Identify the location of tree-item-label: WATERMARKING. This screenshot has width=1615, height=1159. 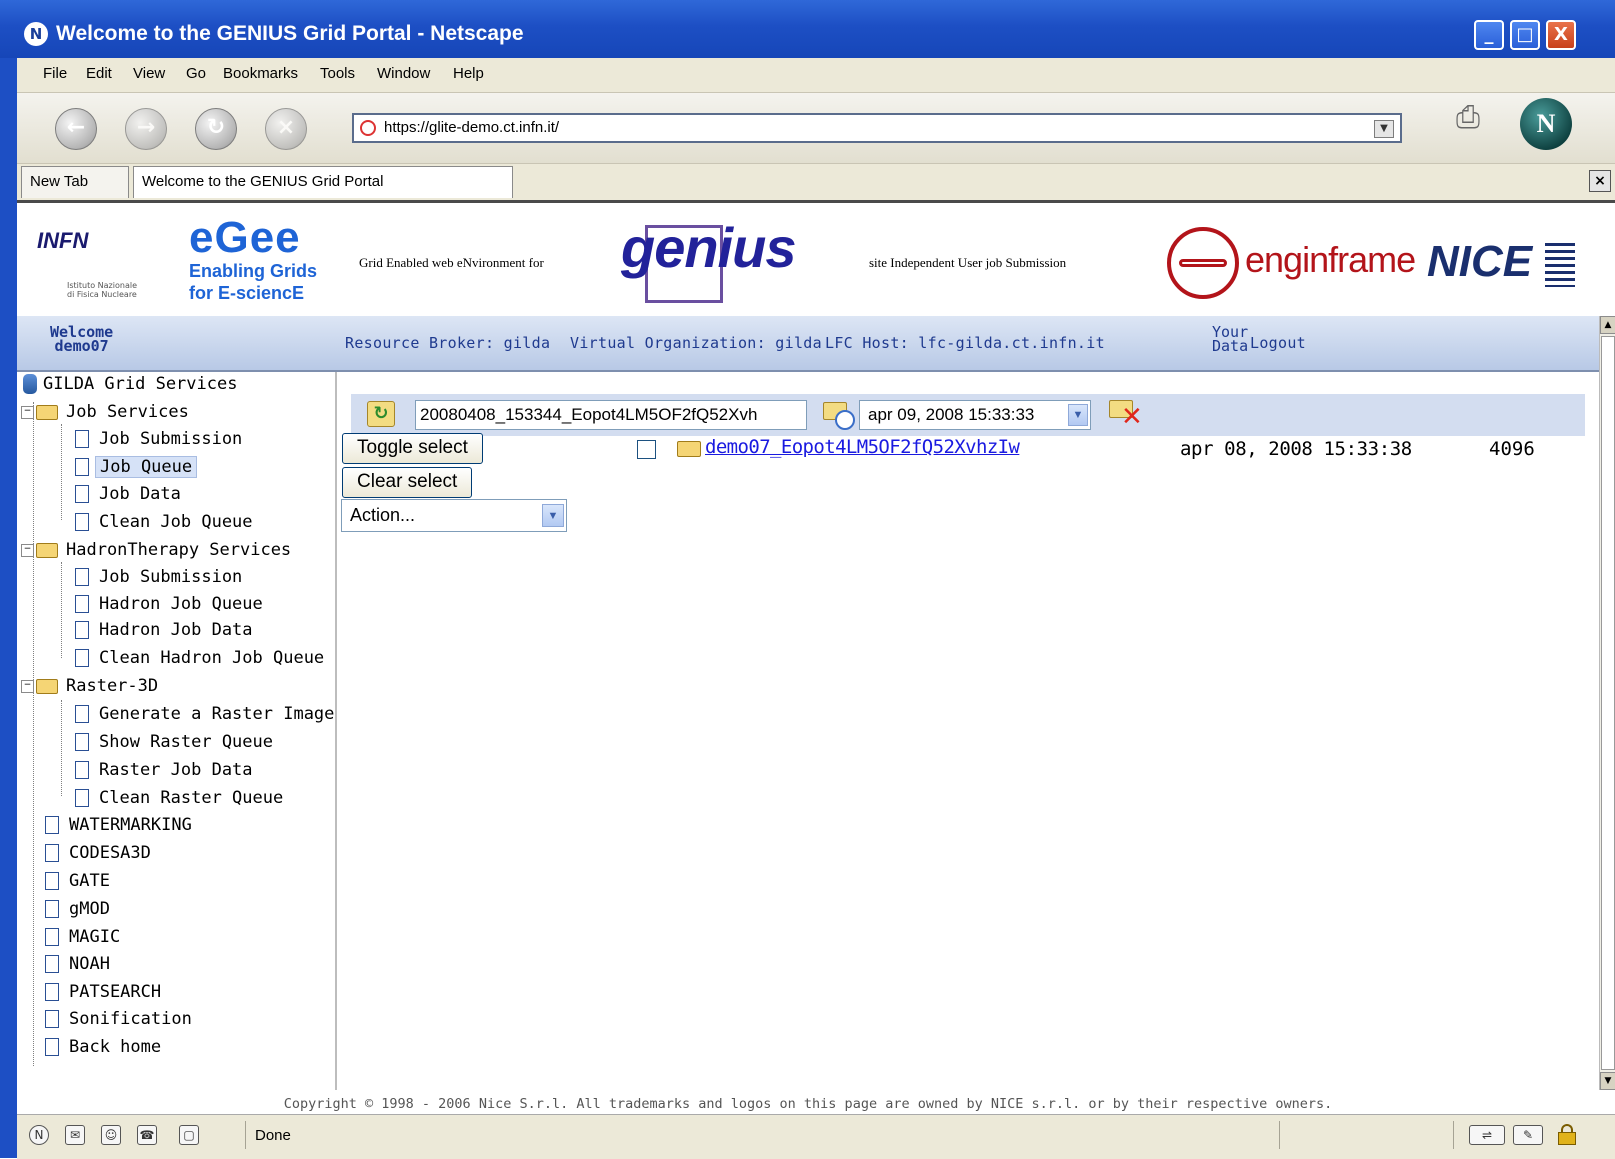
(130, 825).